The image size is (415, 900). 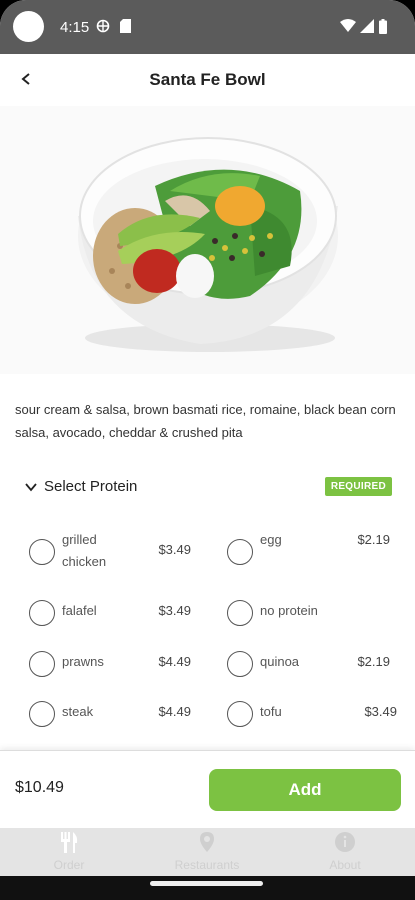 What do you see at coordinates (91, 486) in the screenshot?
I see `protein-section-heading: Select Protein` at bounding box center [91, 486].